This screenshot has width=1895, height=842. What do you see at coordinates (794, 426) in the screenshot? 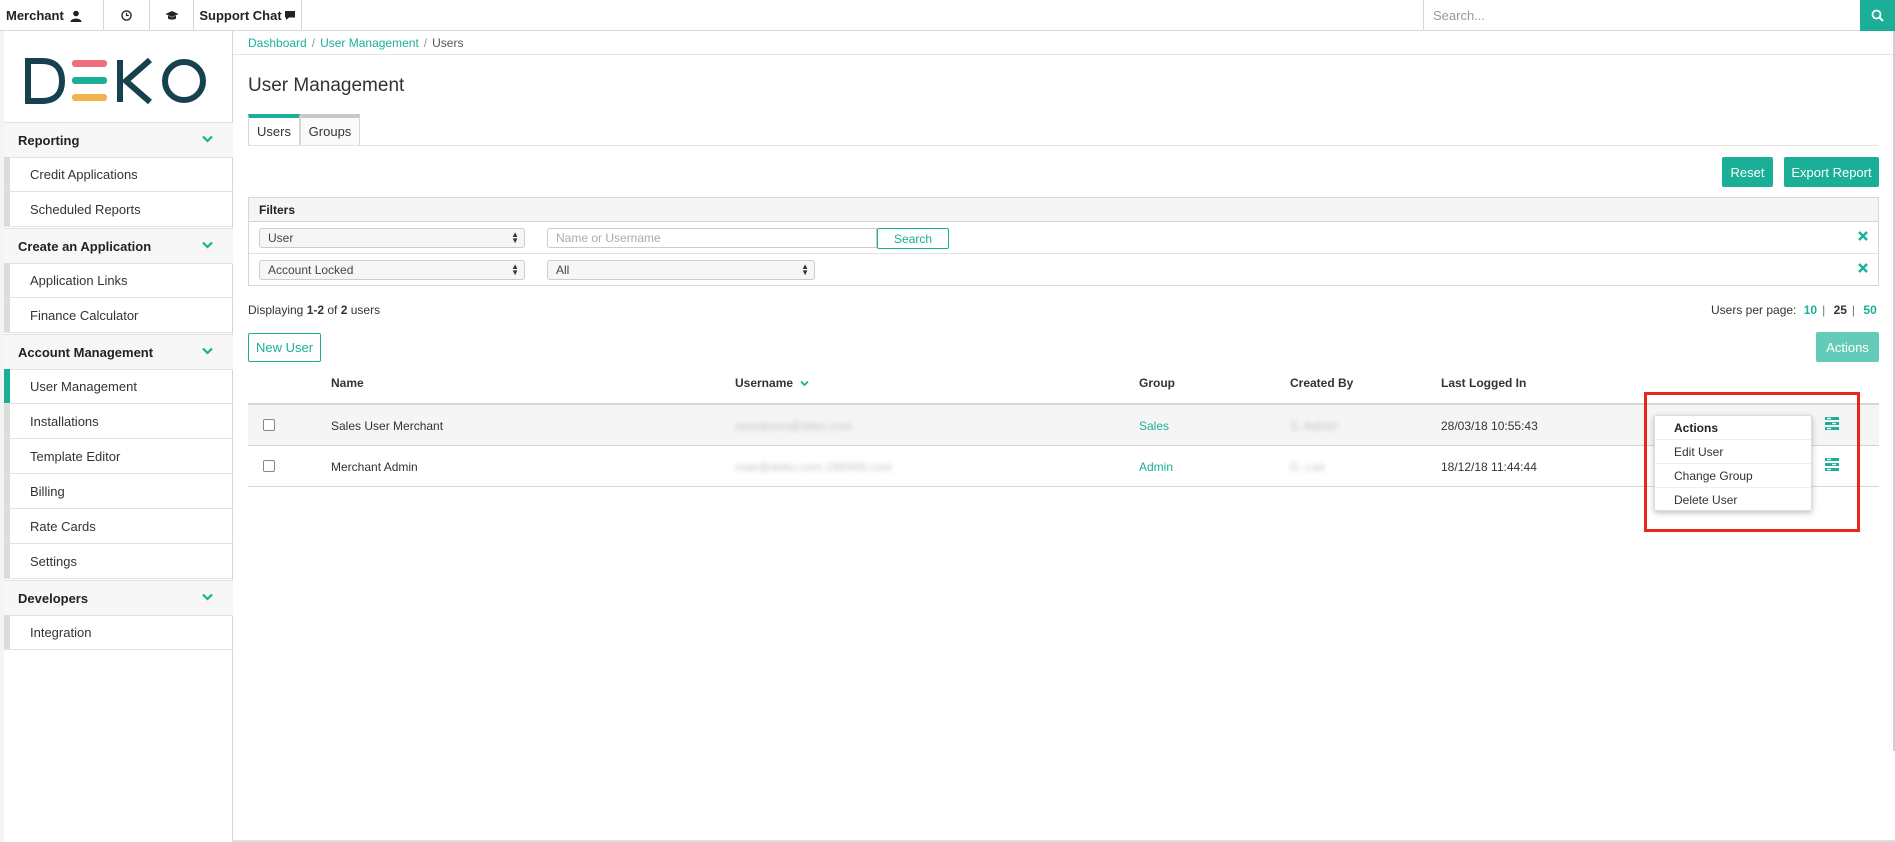
I see `user-username: userdemo@deko.com` at bounding box center [794, 426].